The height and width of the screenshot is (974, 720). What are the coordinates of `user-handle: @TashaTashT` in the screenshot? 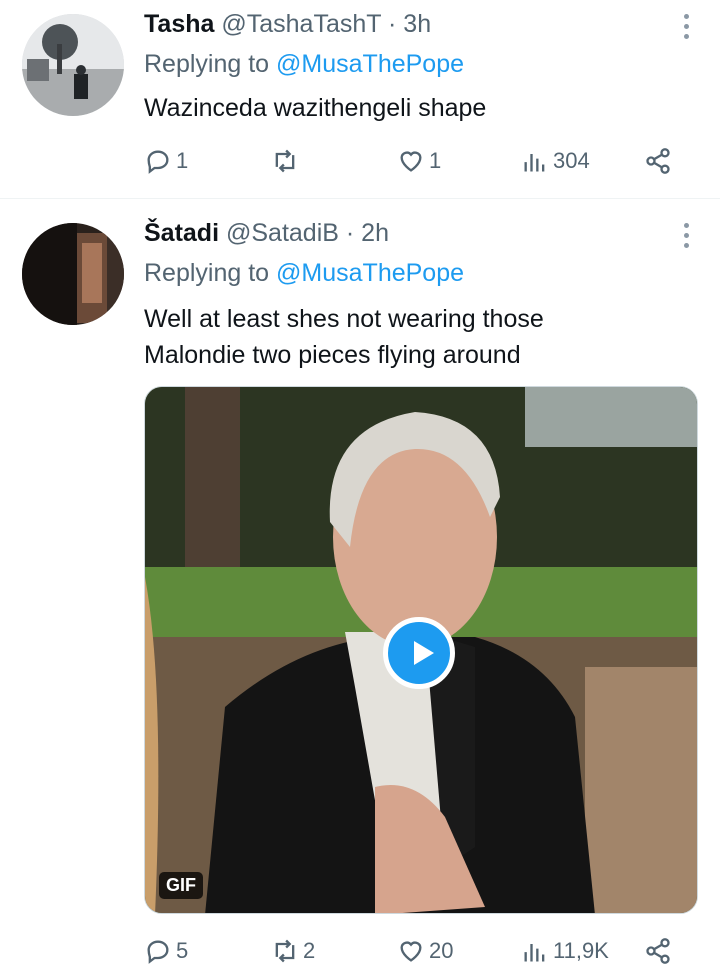 It's located at (301, 24).